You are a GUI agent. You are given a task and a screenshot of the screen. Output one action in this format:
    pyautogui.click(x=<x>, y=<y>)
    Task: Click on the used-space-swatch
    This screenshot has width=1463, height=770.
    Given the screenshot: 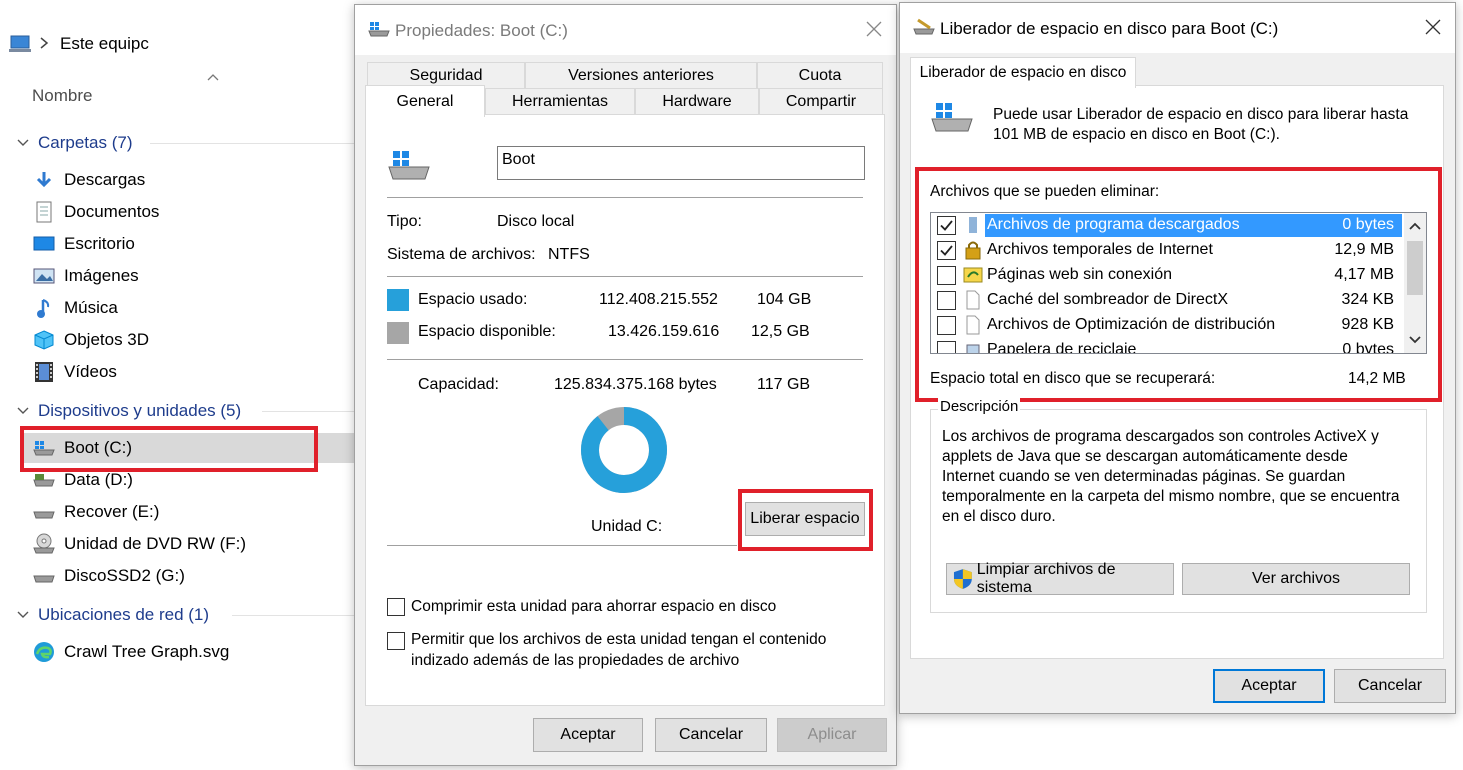 What is the action you would take?
    pyautogui.click(x=398, y=300)
    